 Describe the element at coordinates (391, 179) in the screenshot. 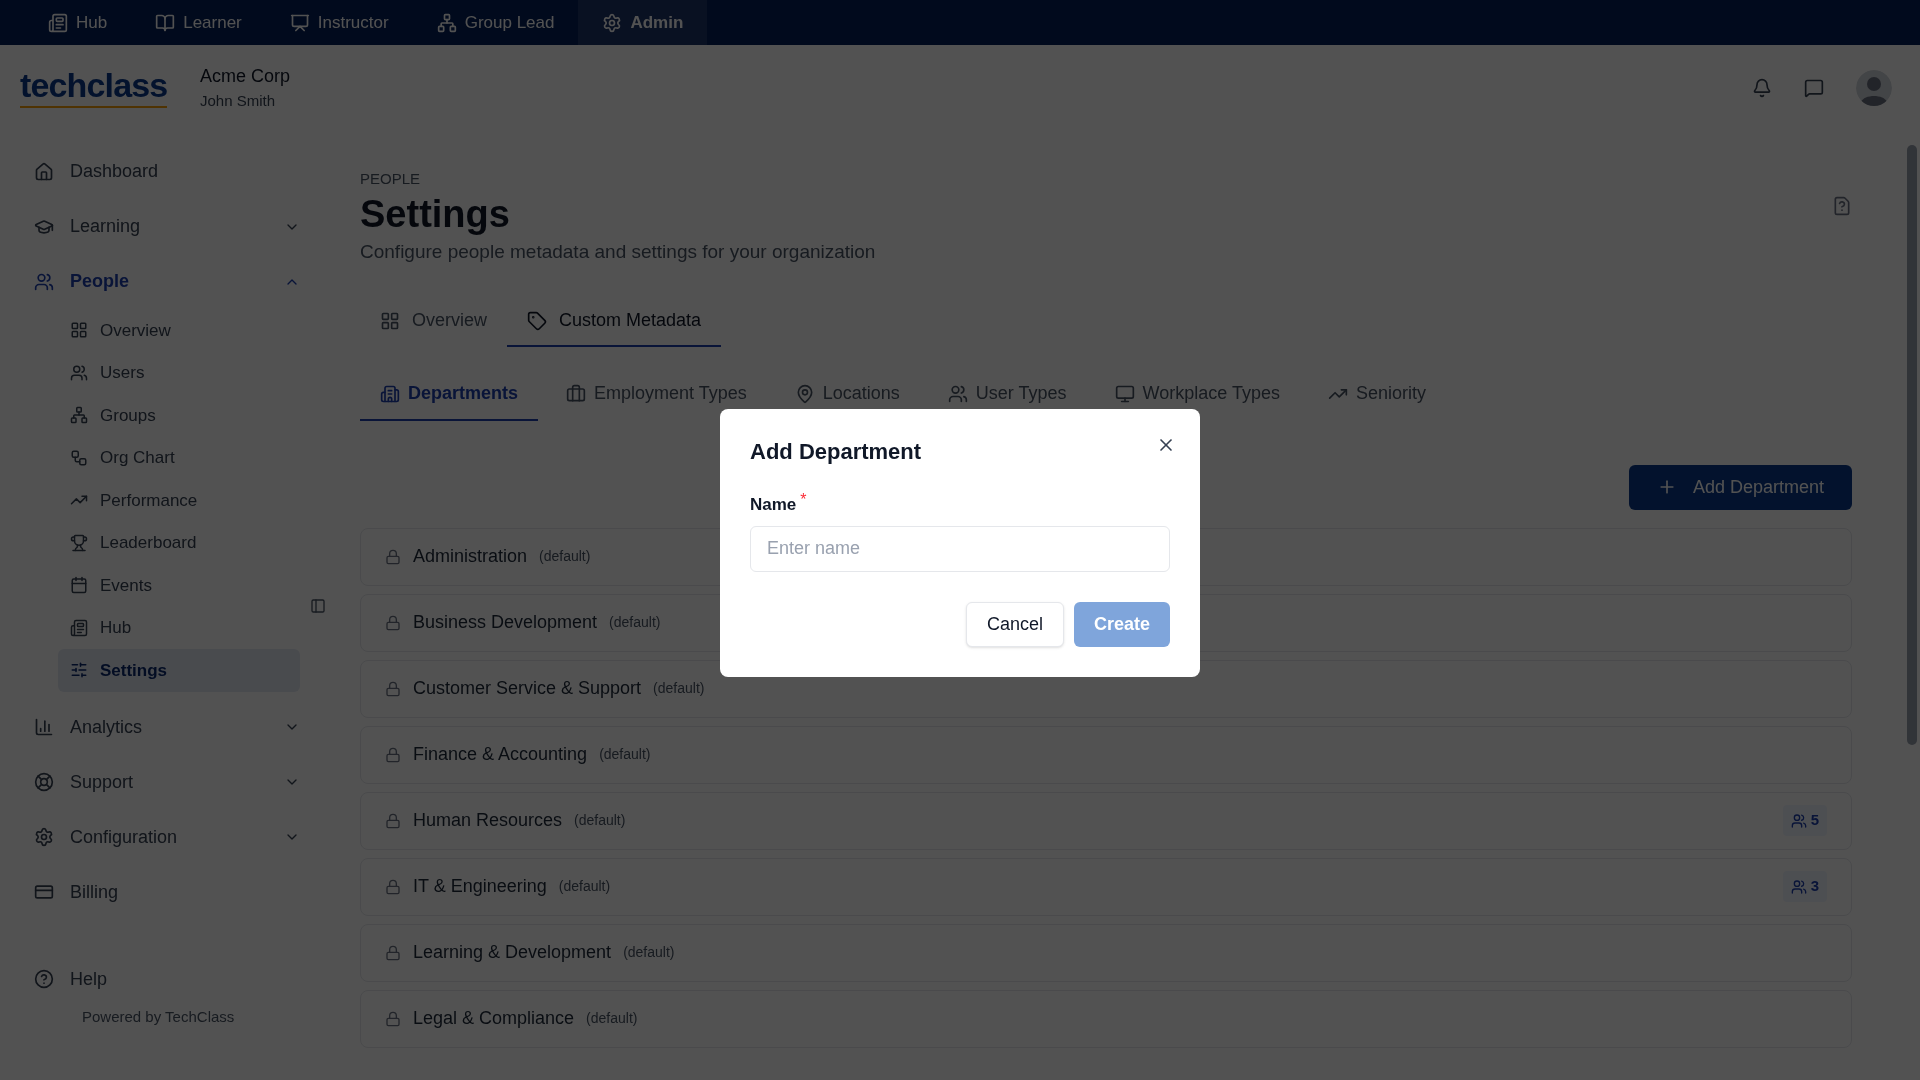

I see `breadcrumb: PEOPLE` at that location.